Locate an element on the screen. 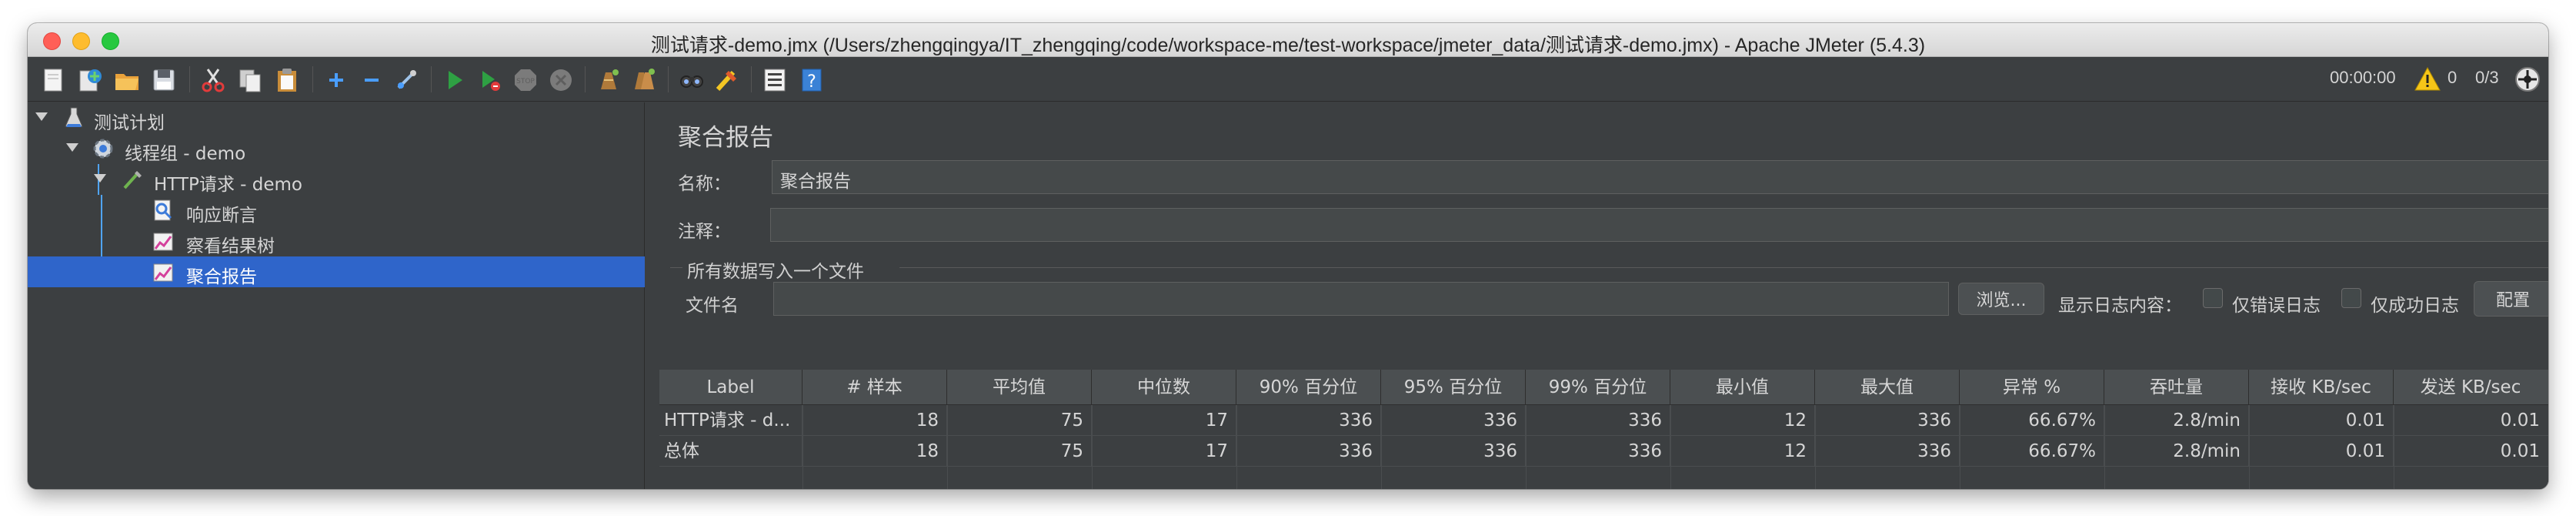 The image size is (2576, 516). name-label: 名称： is located at coordinates (705, 184).